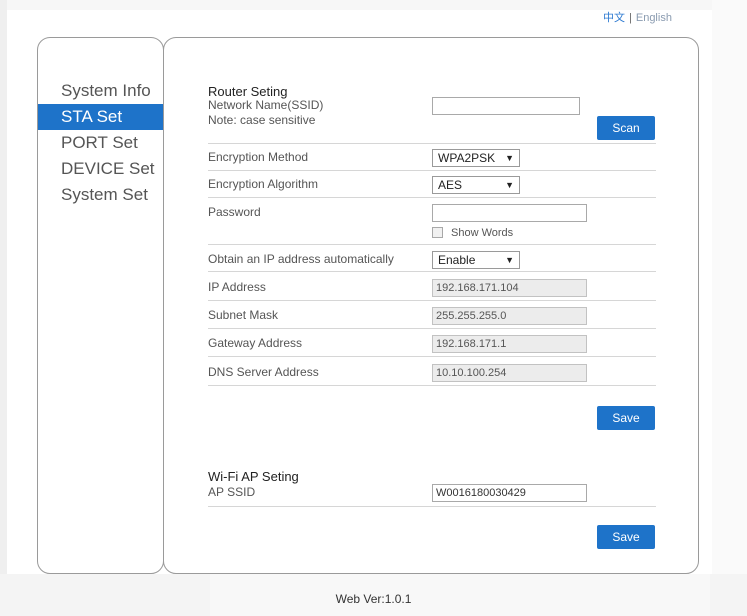  Describe the element at coordinates (248, 91) in the screenshot. I see `router-setting-title: Router Seting` at that location.